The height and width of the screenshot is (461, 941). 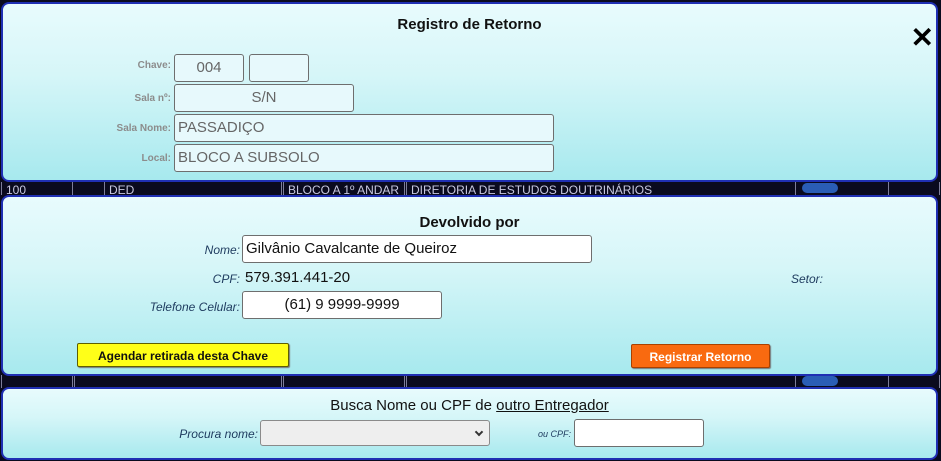 What do you see at coordinates (479, 432) in the screenshot?
I see `chevron-down-icon` at bounding box center [479, 432].